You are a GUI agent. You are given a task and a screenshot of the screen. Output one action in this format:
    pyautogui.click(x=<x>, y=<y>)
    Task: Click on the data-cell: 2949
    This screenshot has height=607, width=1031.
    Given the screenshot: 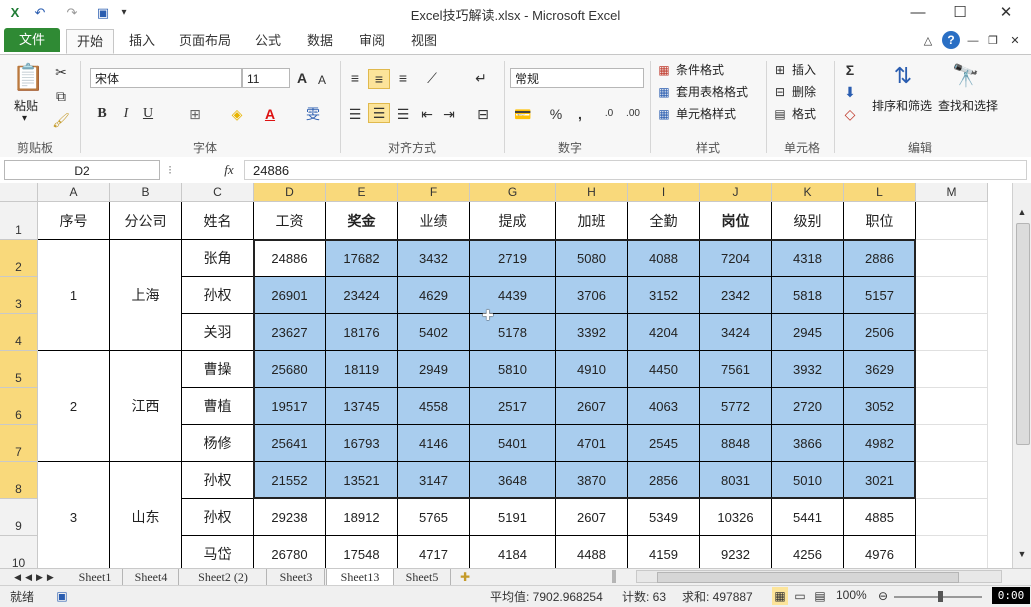 What is the action you would take?
    pyautogui.click(x=434, y=369)
    